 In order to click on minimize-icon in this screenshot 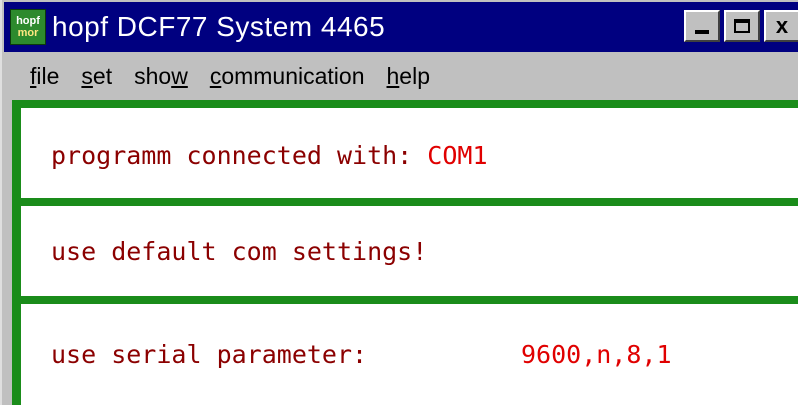, I will do `click(702, 32)`.